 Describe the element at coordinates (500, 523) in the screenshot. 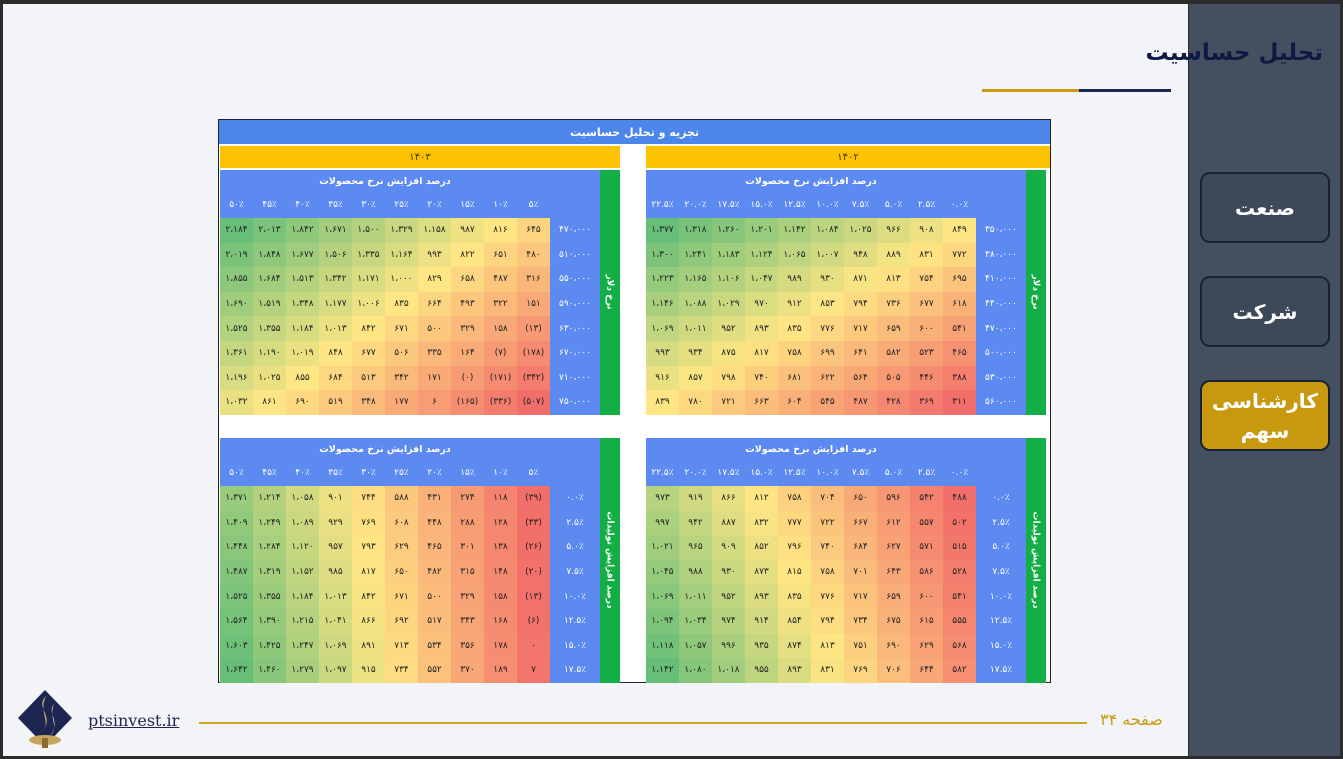

I see `bottom_left-cell: ۱۲۸` at that location.